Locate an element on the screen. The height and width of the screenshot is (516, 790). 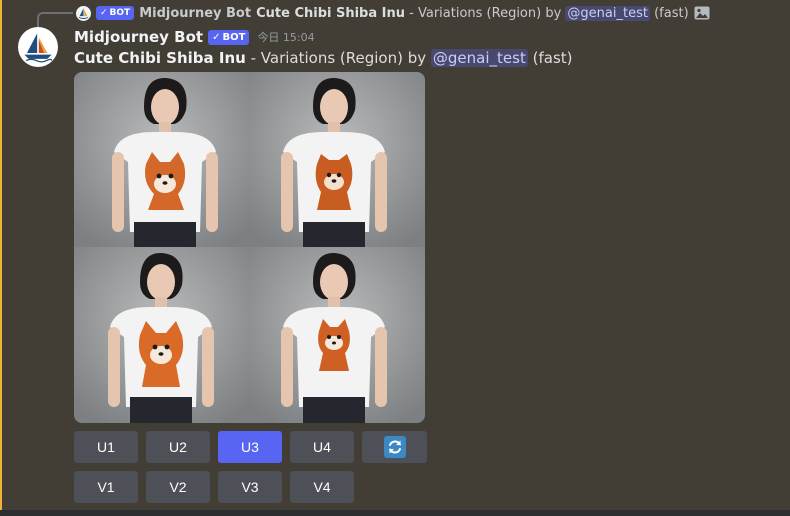
bottom-divider is located at coordinates (395, 513).